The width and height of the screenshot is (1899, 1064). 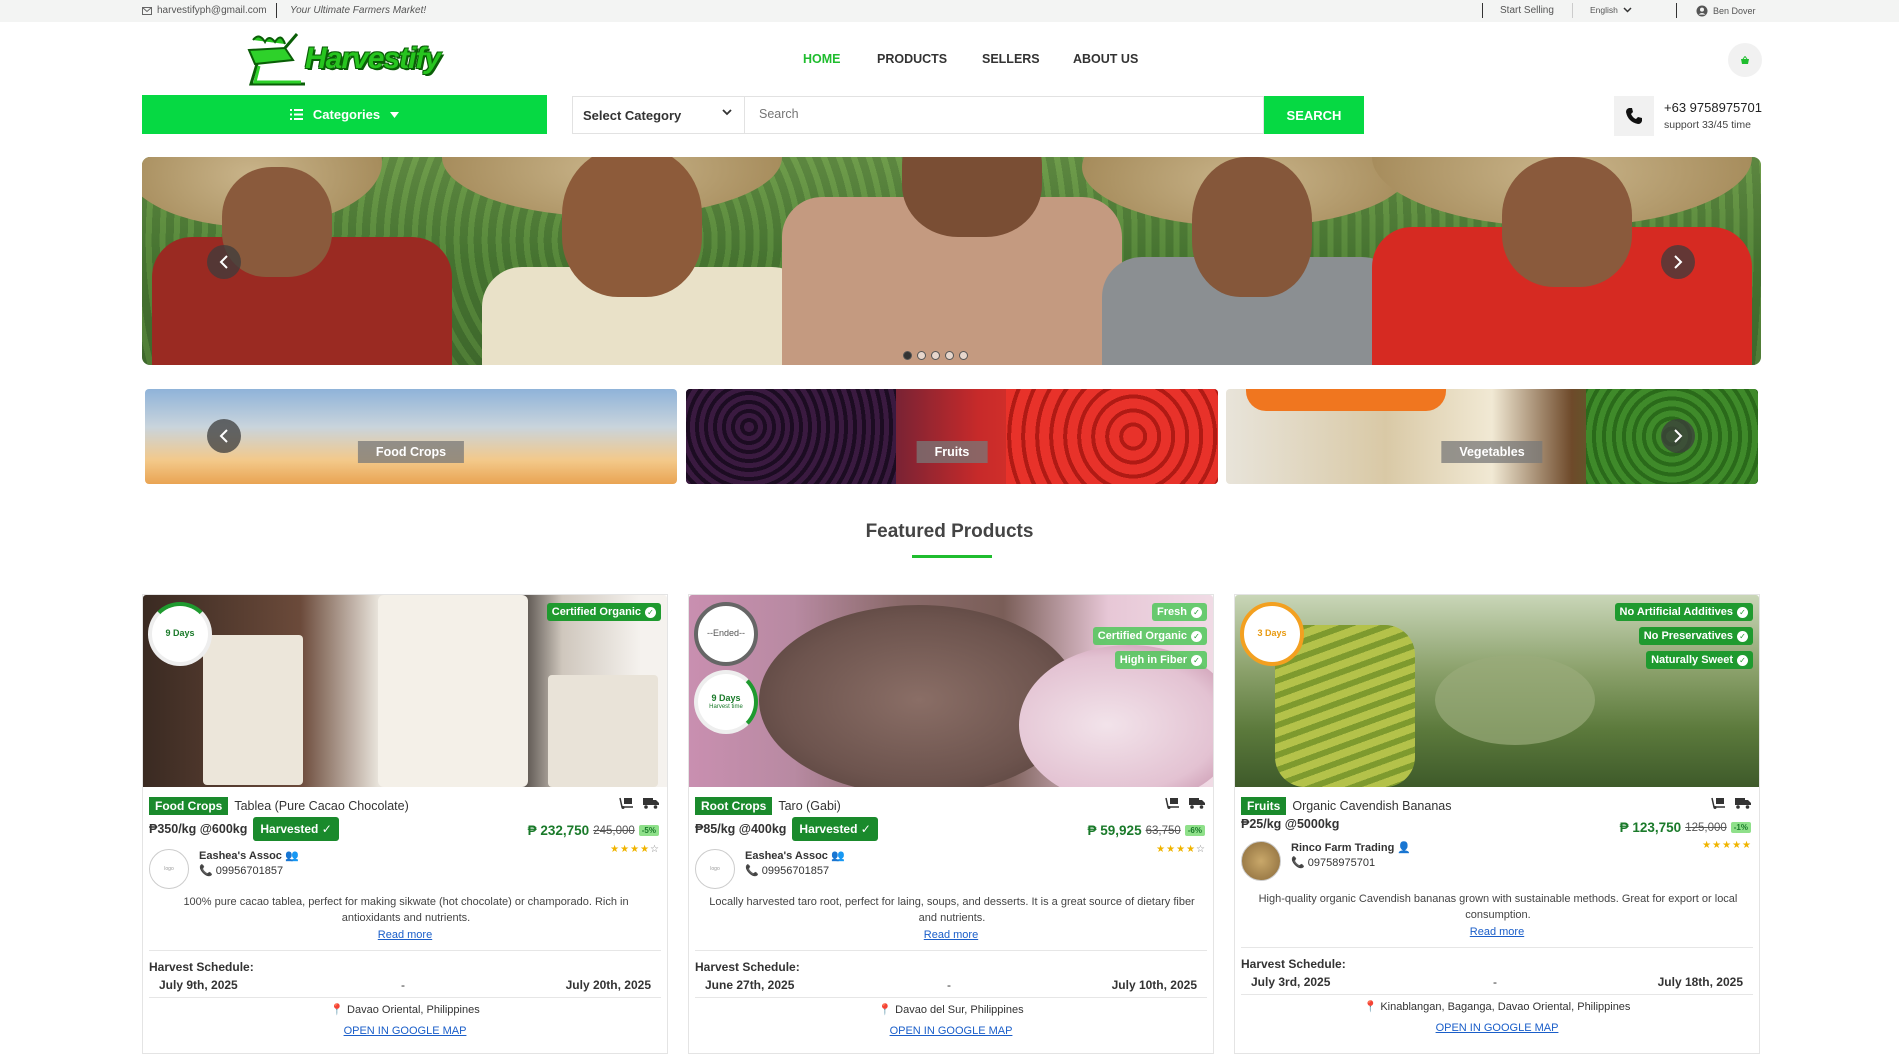 I want to click on blackberries-image, so click(x=791, y=436).